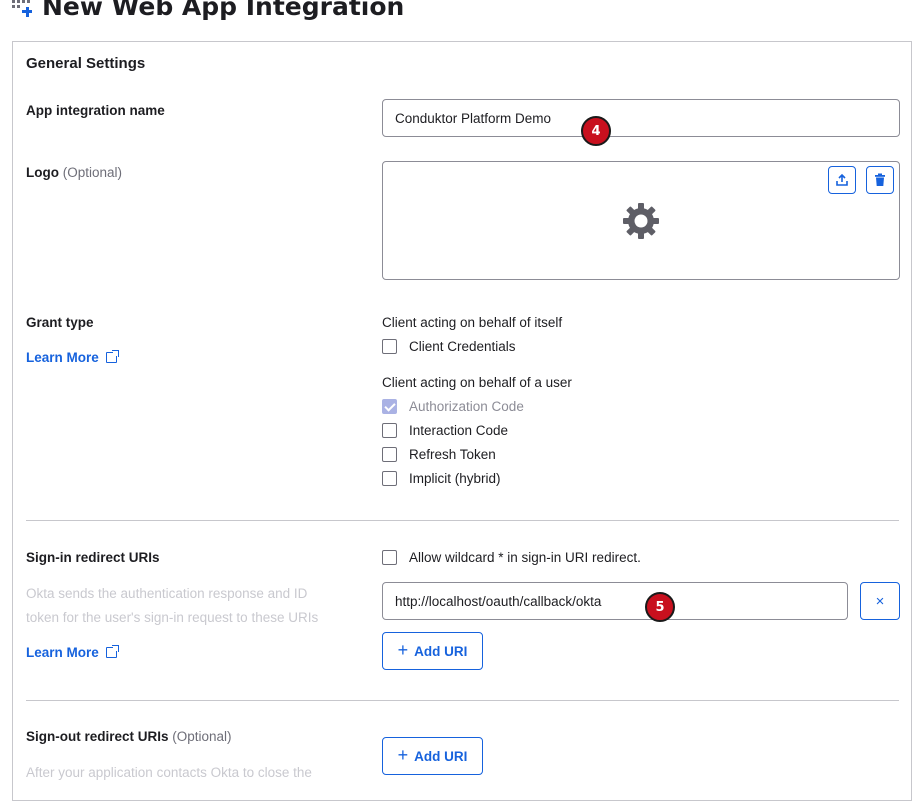 Image resolution: width=923 pixels, height=801 pixels. Describe the element at coordinates (641, 221) in the screenshot. I see `gear-icon` at that location.